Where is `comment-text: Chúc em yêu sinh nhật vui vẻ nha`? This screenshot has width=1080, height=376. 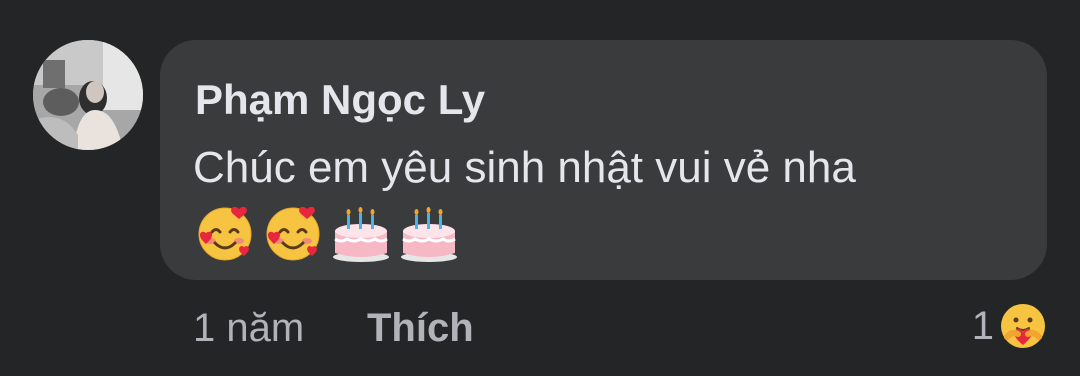
comment-text: Chúc em yêu sinh nhật vui vẻ nha is located at coordinates (524, 167).